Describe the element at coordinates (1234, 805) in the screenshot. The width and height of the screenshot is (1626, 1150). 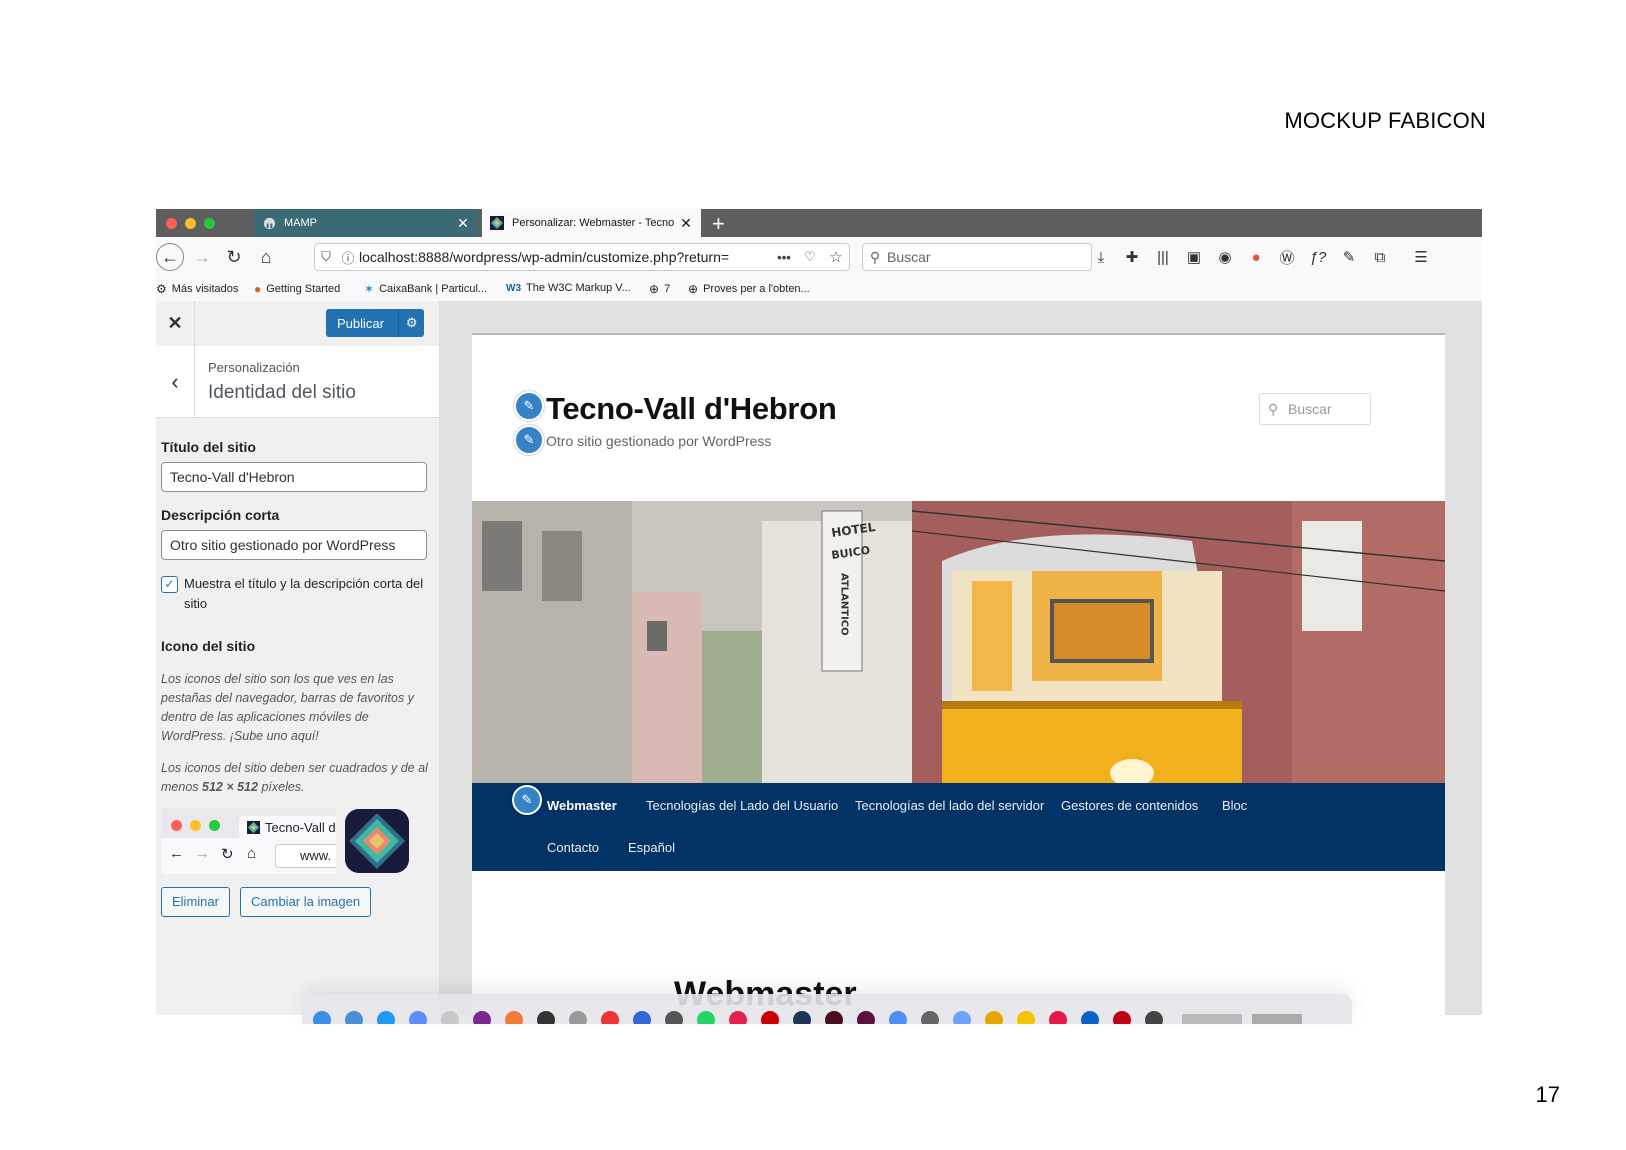
I see `nav-item-blog: Bloc` at that location.